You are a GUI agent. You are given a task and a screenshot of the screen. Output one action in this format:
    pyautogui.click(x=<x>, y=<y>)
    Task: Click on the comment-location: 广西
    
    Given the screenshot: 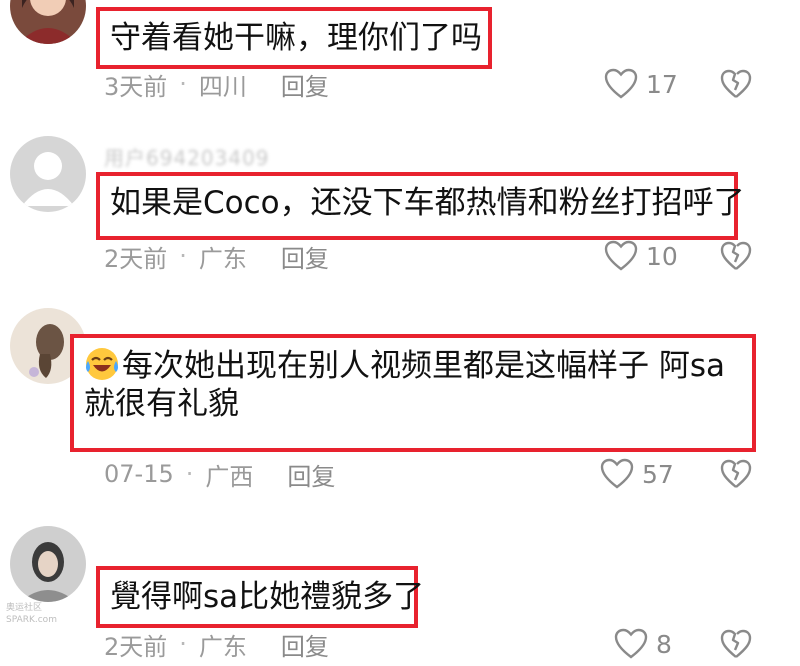 What is the action you would take?
    pyautogui.click(x=229, y=476)
    